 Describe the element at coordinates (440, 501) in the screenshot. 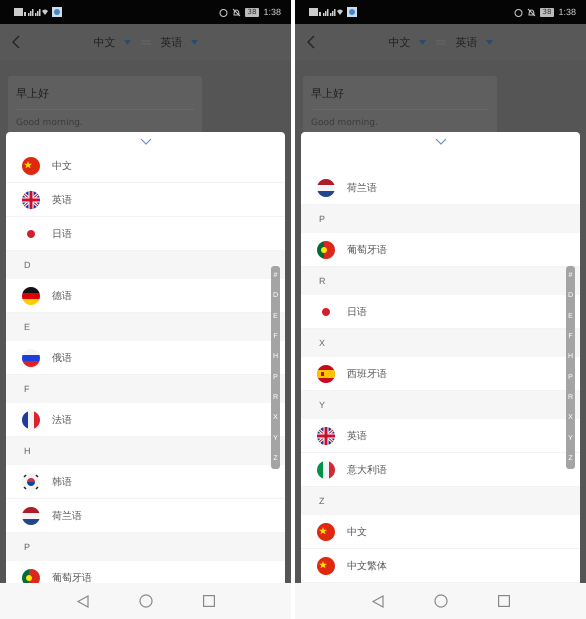

I see `section-header: Z` at that location.